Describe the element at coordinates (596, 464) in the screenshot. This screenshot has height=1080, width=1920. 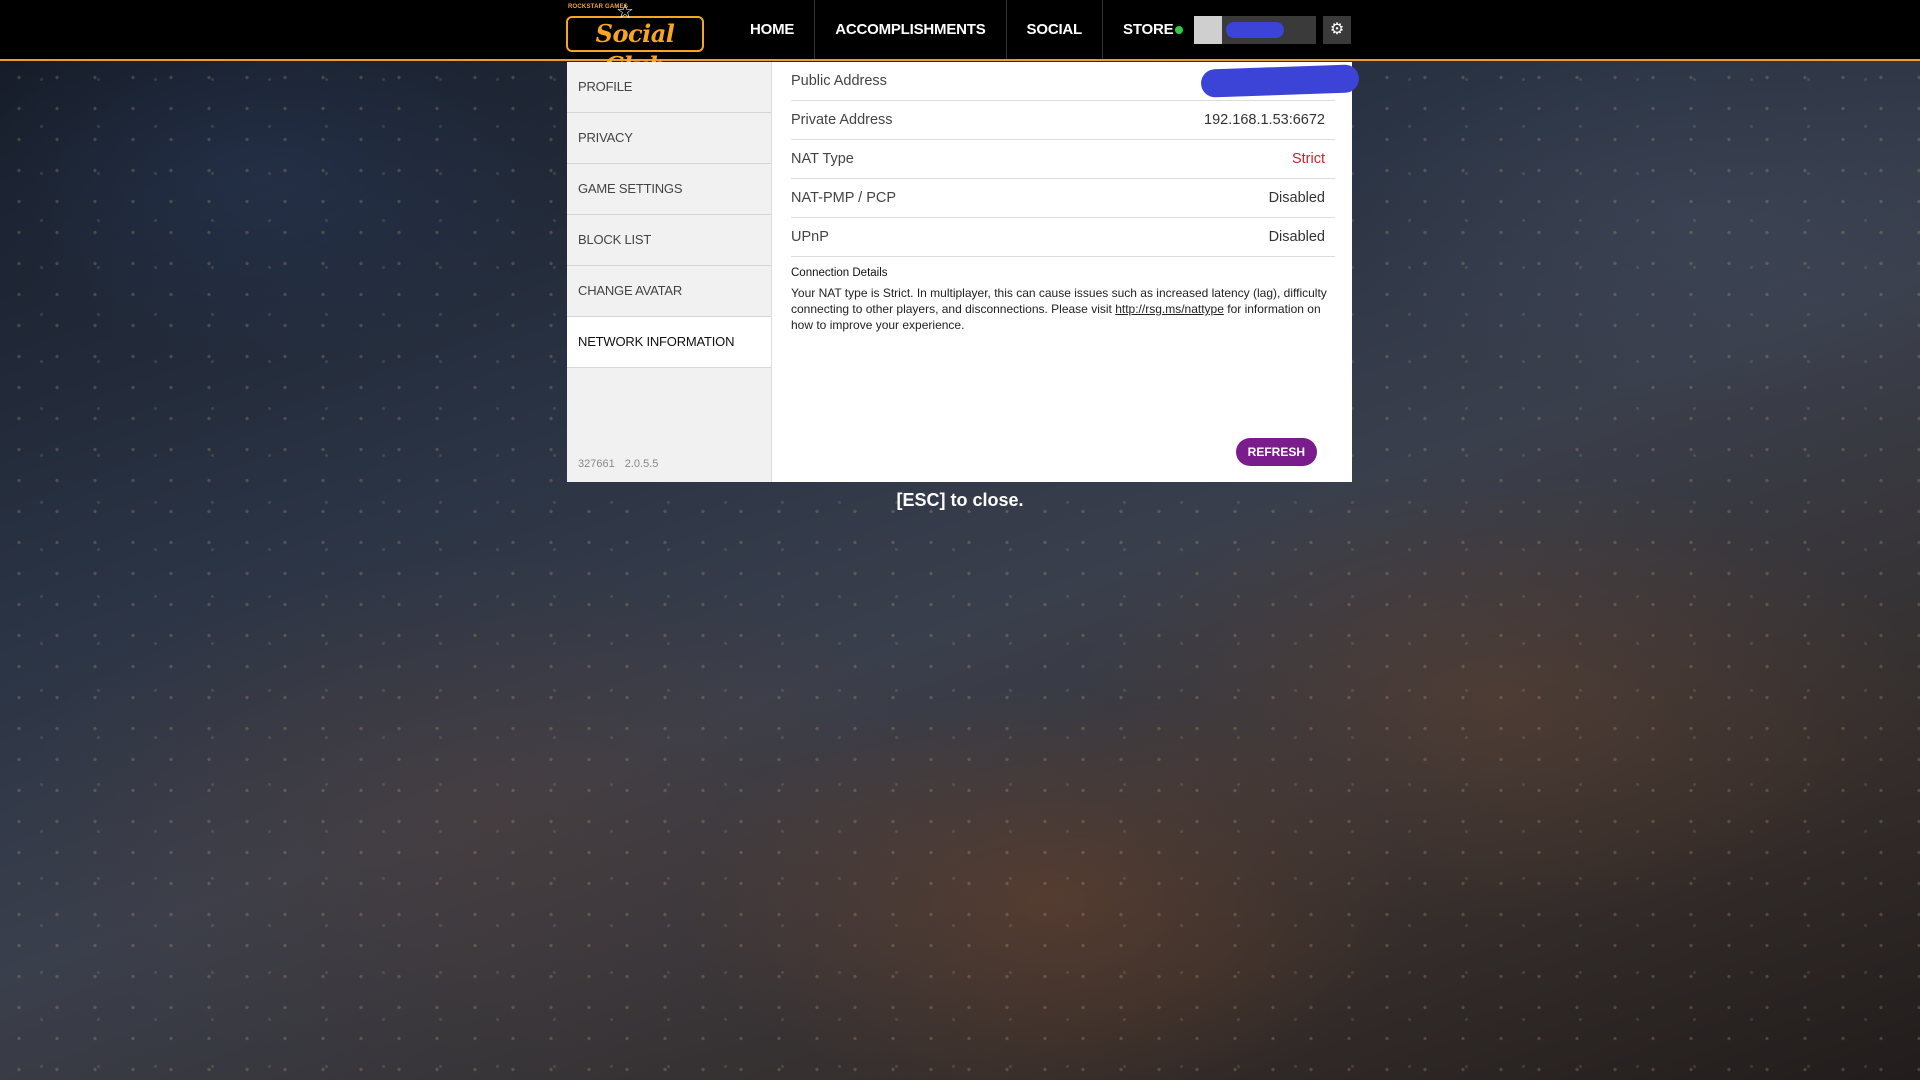
I see `build-number: 327661` at that location.